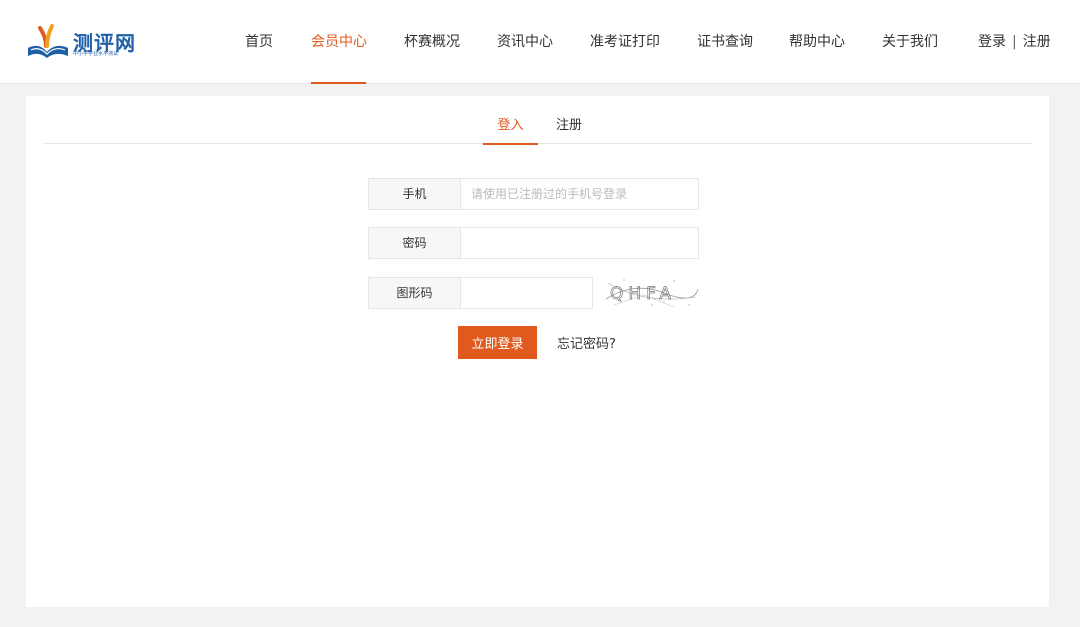 This screenshot has height=627, width=1080. Describe the element at coordinates (432, 42) in the screenshot. I see `nav-item-cup-overview: 杯赛概况` at that location.